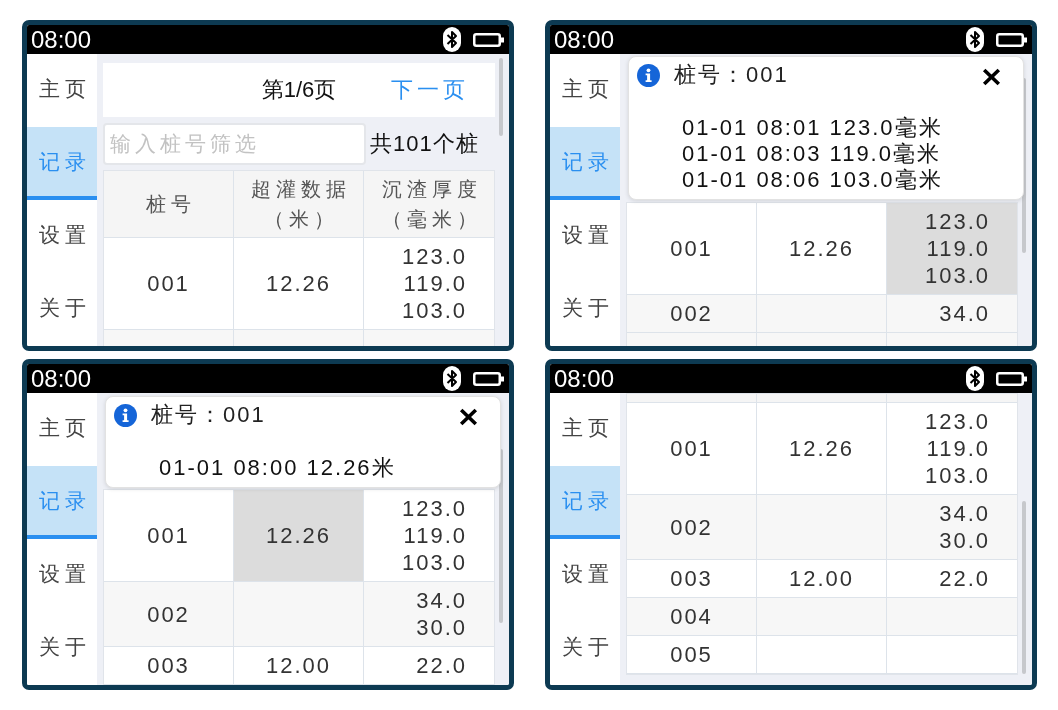 This screenshot has height=710, width=1058. Describe the element at coordinates (301, 189) in the screenshot. I see `header-title: 超灌数据` at that location.